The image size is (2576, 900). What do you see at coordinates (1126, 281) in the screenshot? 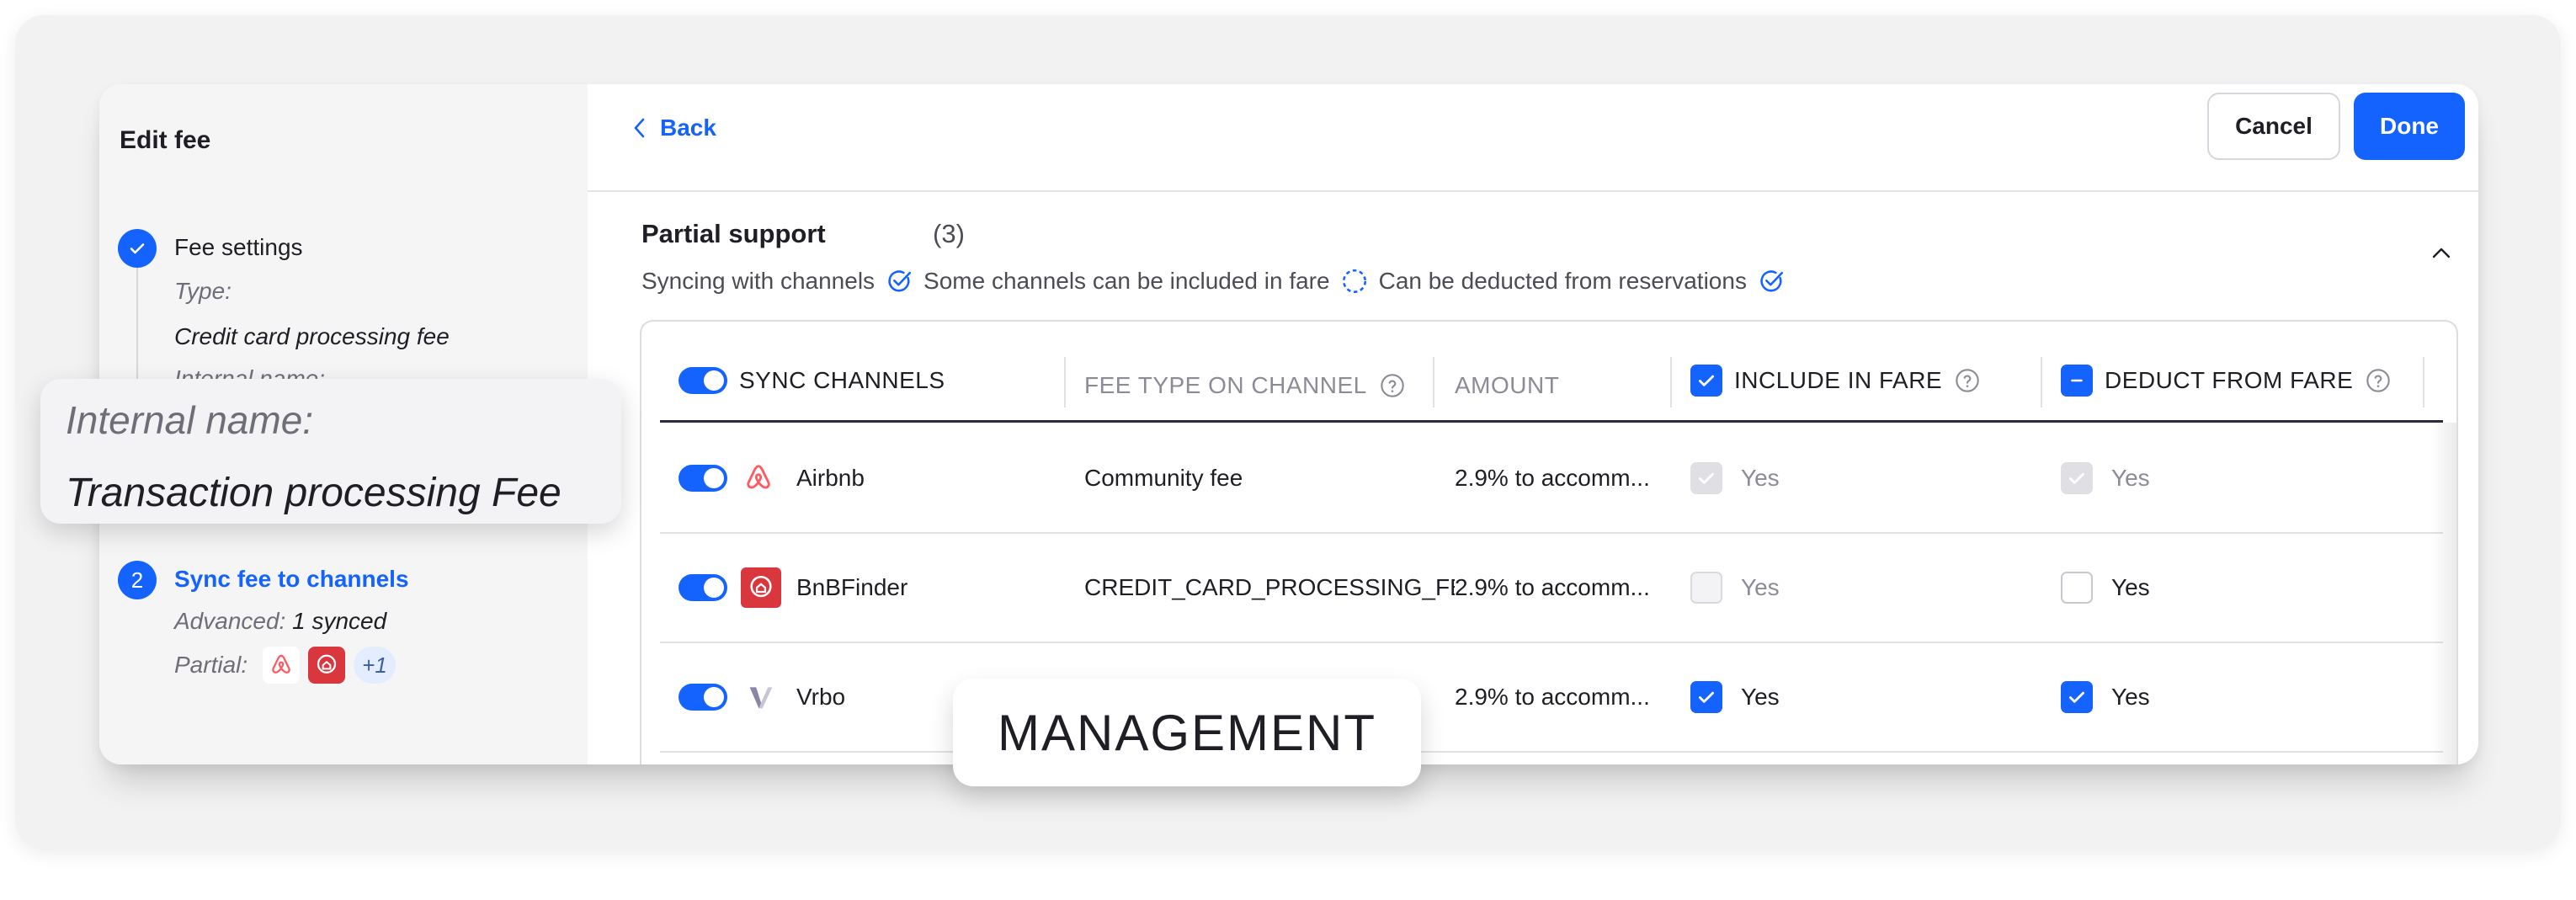
I see `support-included-text: Some channels can be included in fare` at bounding box center [1126, 281].